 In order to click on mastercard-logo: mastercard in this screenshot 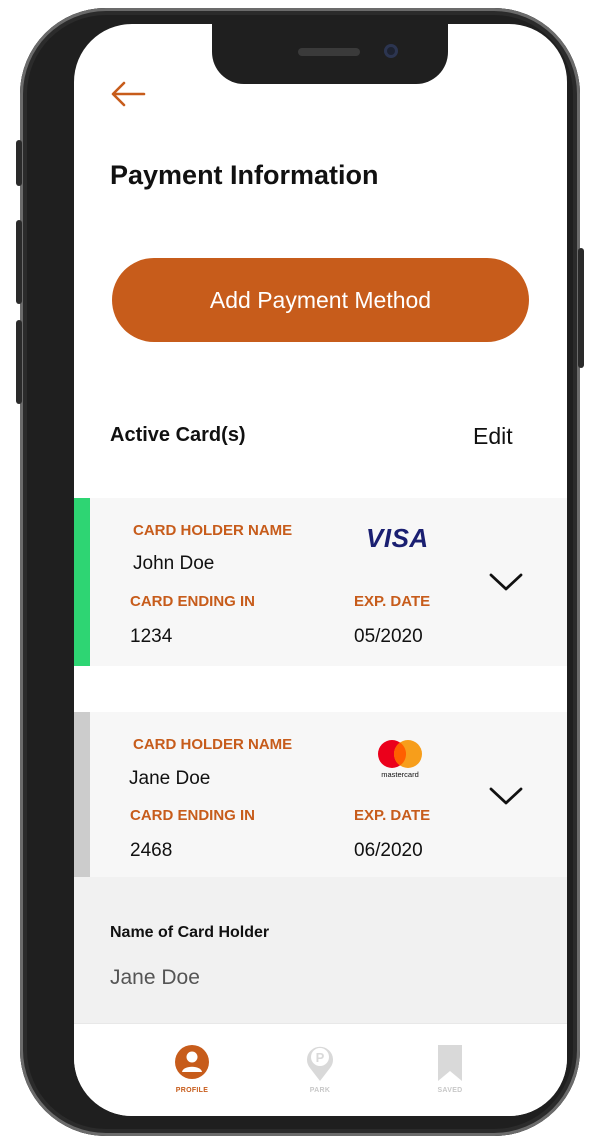, I will do `click(400, 759)`.